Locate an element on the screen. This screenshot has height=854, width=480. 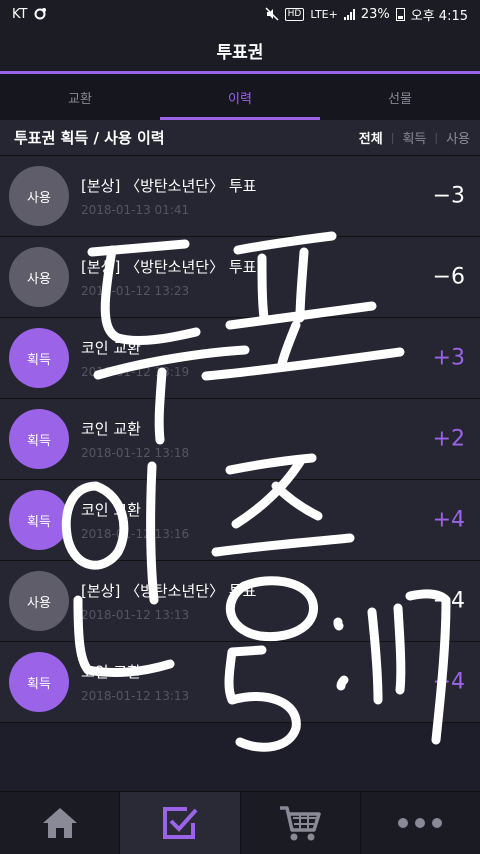
history-text: [본상] 〈방탄소년단〉 투표 2018-01-13 01:41 is located at coordinates (168, 196).